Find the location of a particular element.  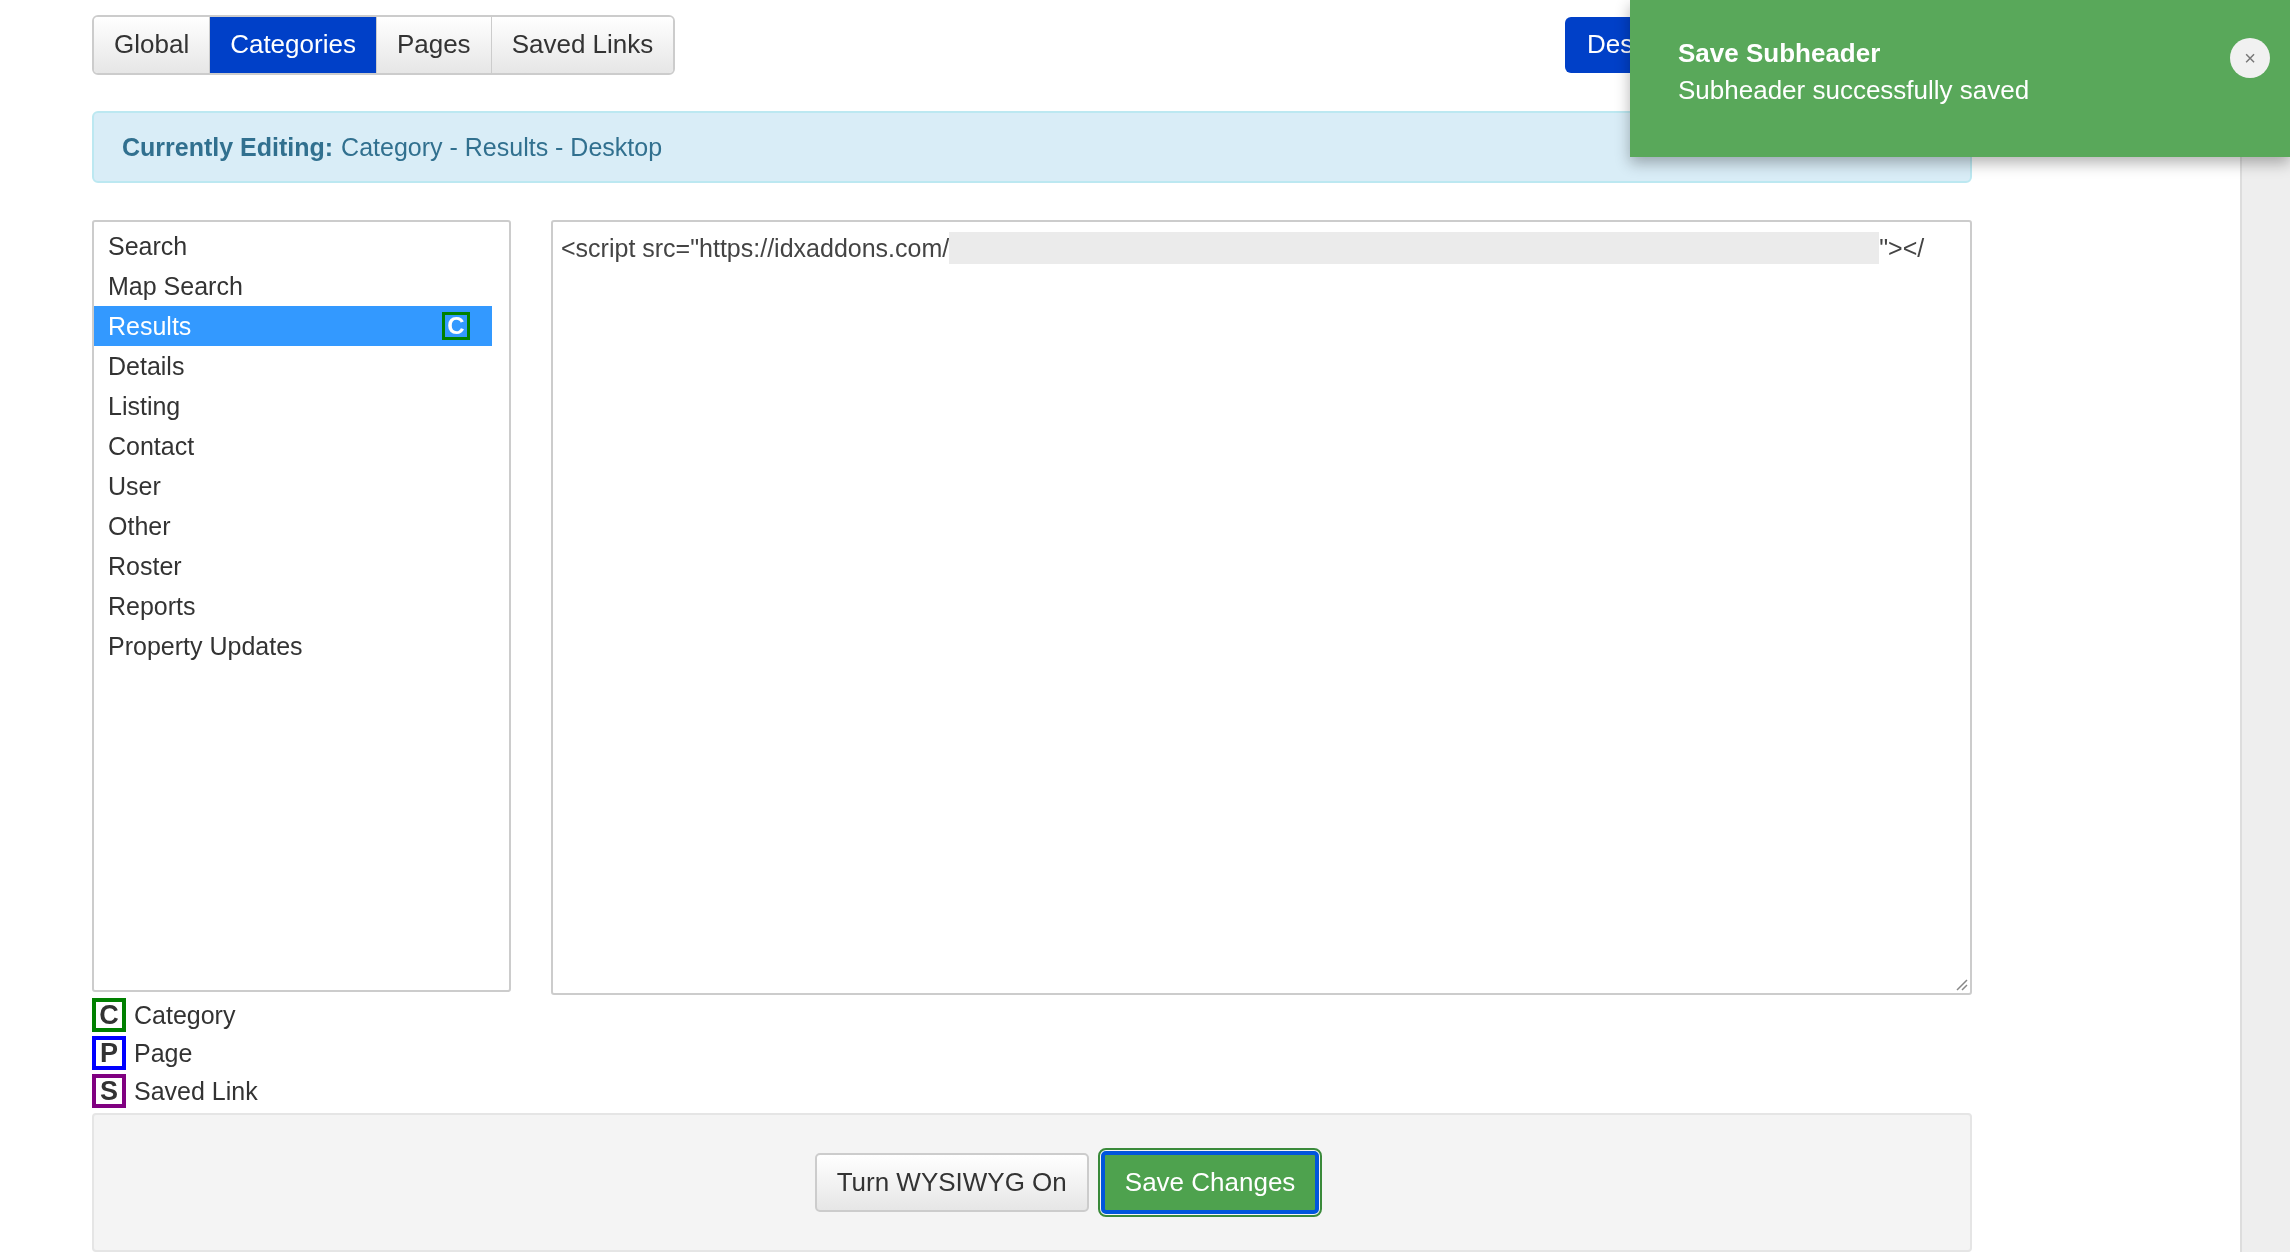

toast-title: Save Subheader is located at coordinates (1780, 53).